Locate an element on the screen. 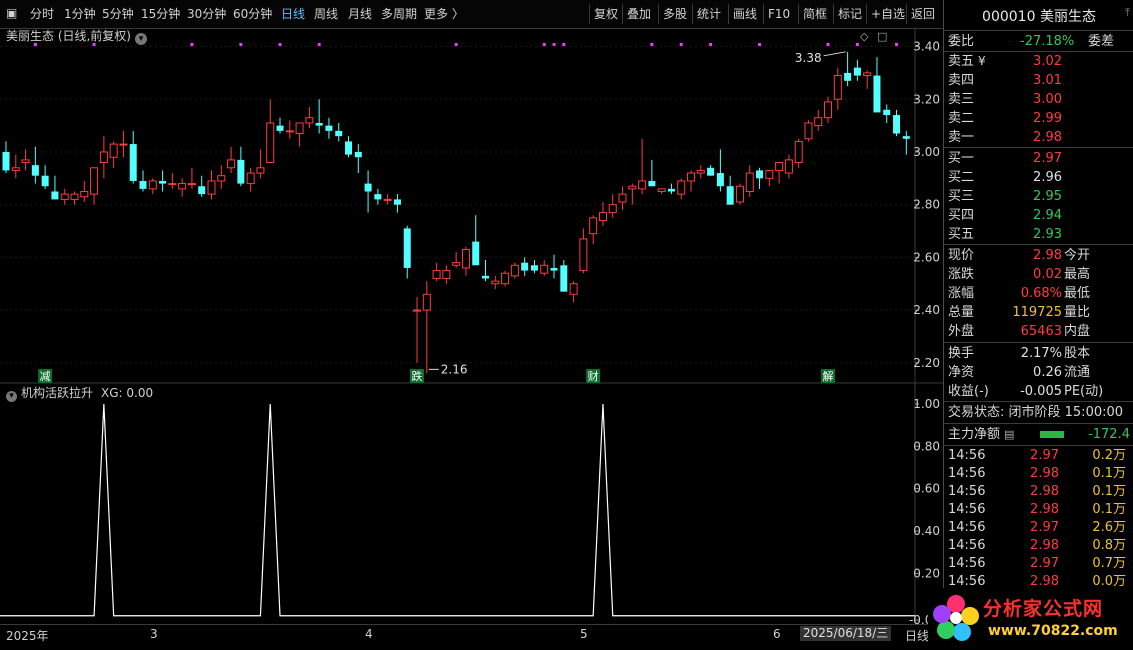  tool-button-3: 统计 is located at coordinates (709, 14).